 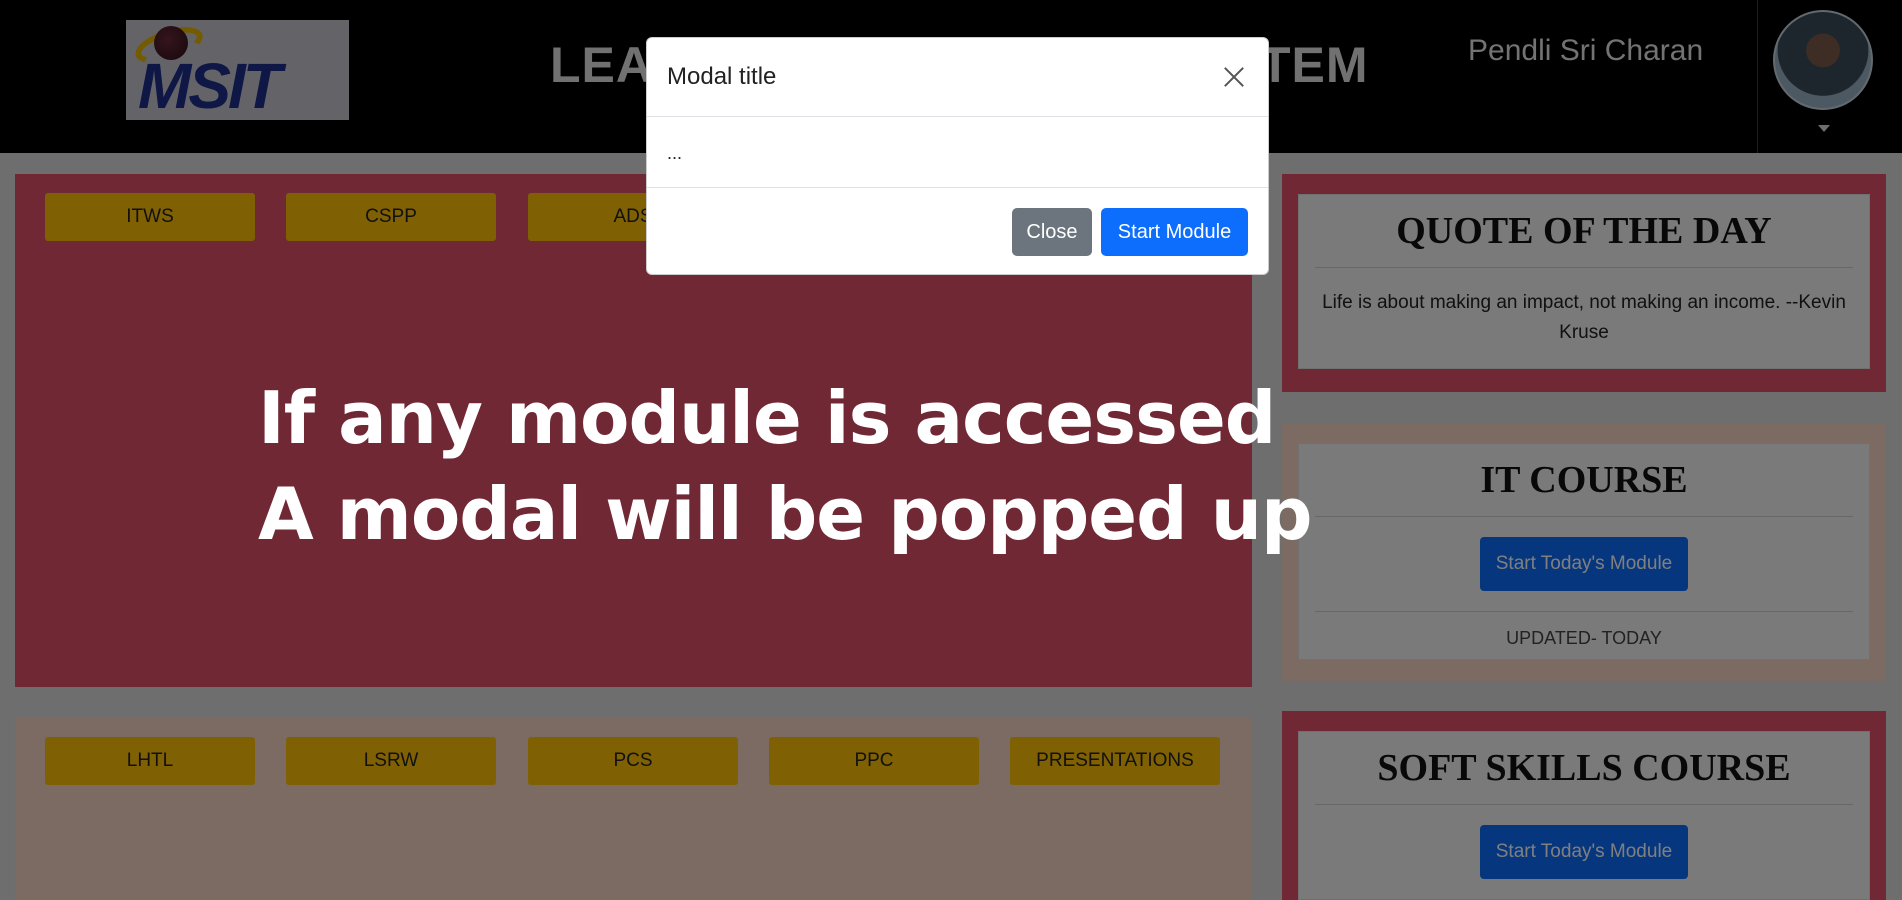 What do you see at coordinates (722, 76) in the screenshot?
I see `modal-title: Modal title` at bounding box center [722, 76].